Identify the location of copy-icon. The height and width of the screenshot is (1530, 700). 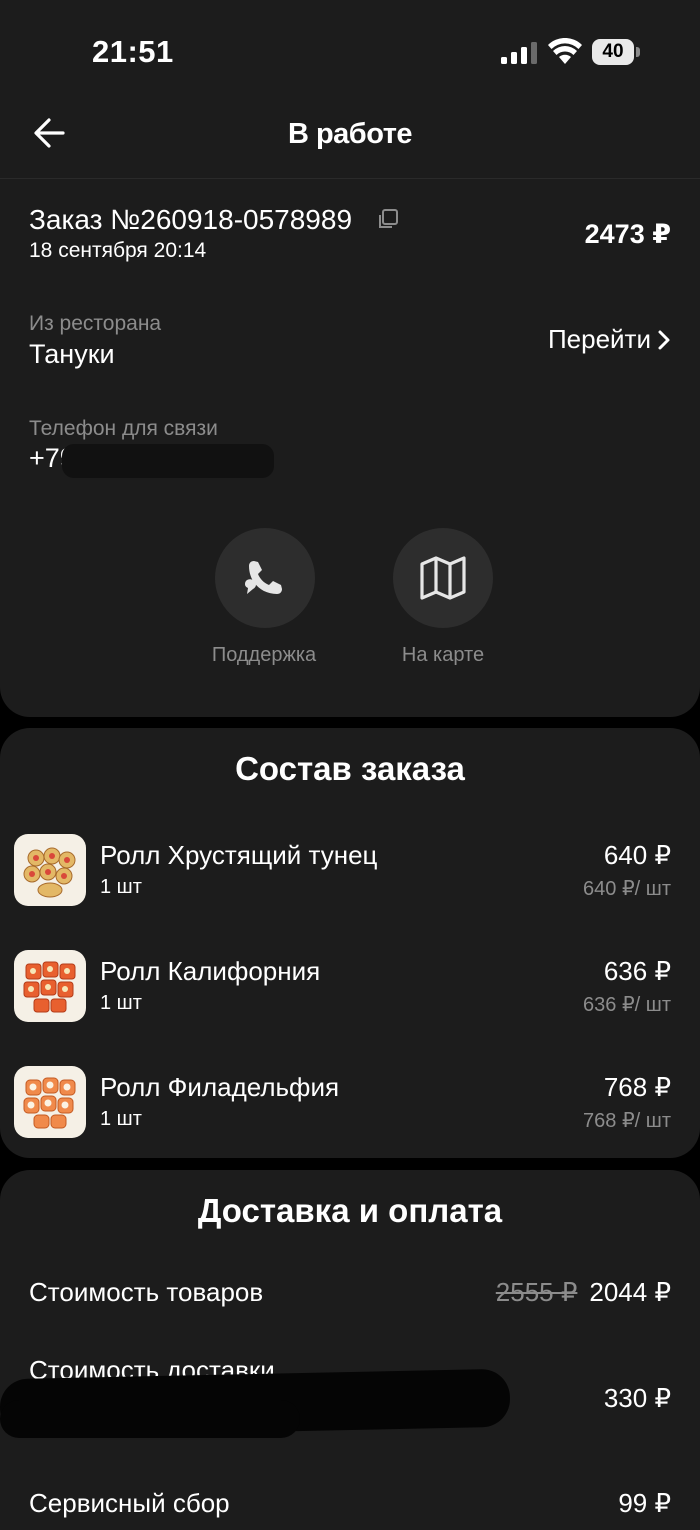
(388, 219).